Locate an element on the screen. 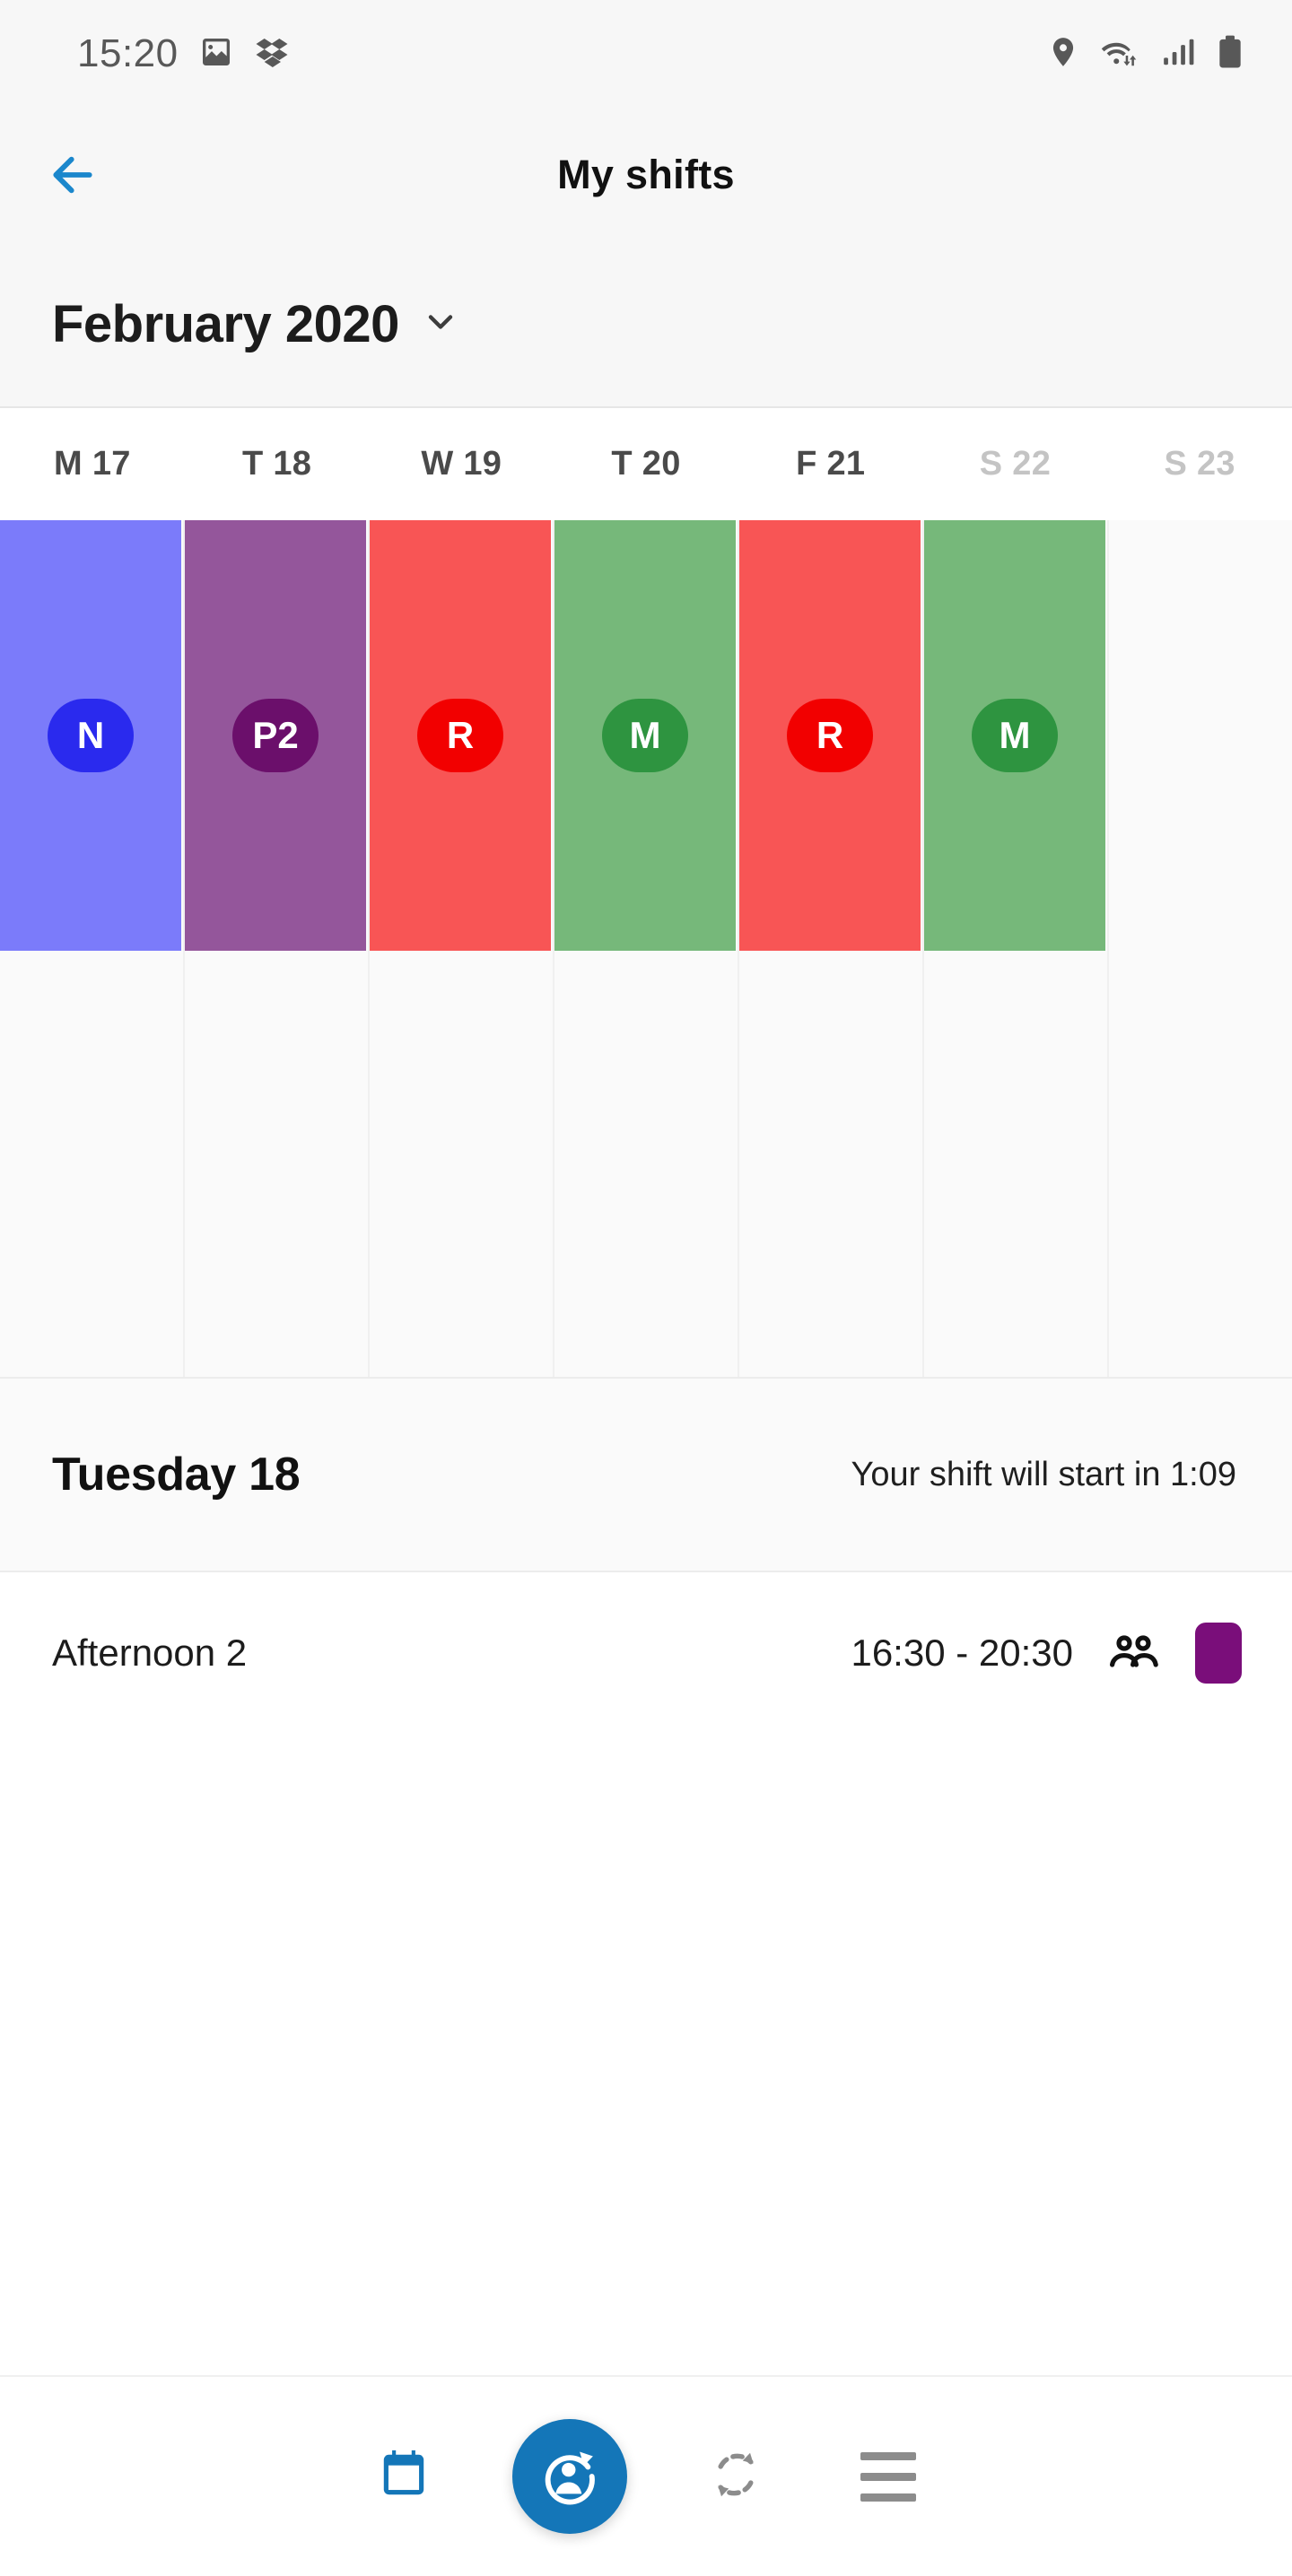  weekday-header-row: M 17 T 18 W 19 T 20 F 21 S 22 S 23 is located at coordinates (646, 464).